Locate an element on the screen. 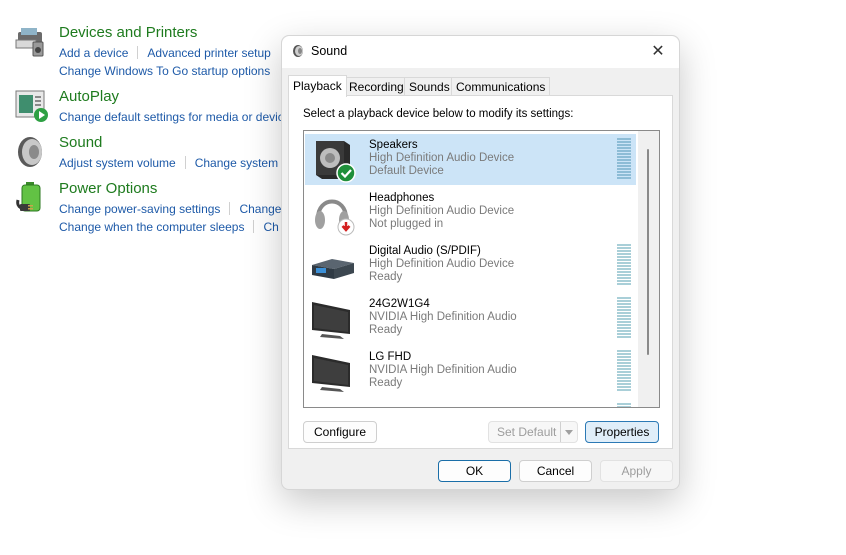  device-name: Speakers is located at coordinates (393, 145).